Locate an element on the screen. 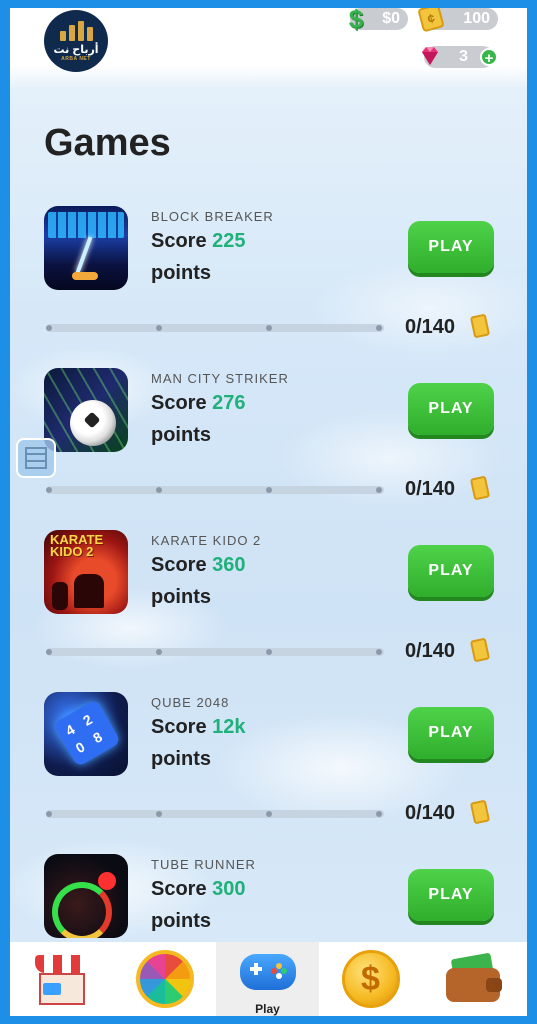 This screenshot has width=537, height=1024. logo-english-text: ARBA NET is located at coordinates (76, 58).